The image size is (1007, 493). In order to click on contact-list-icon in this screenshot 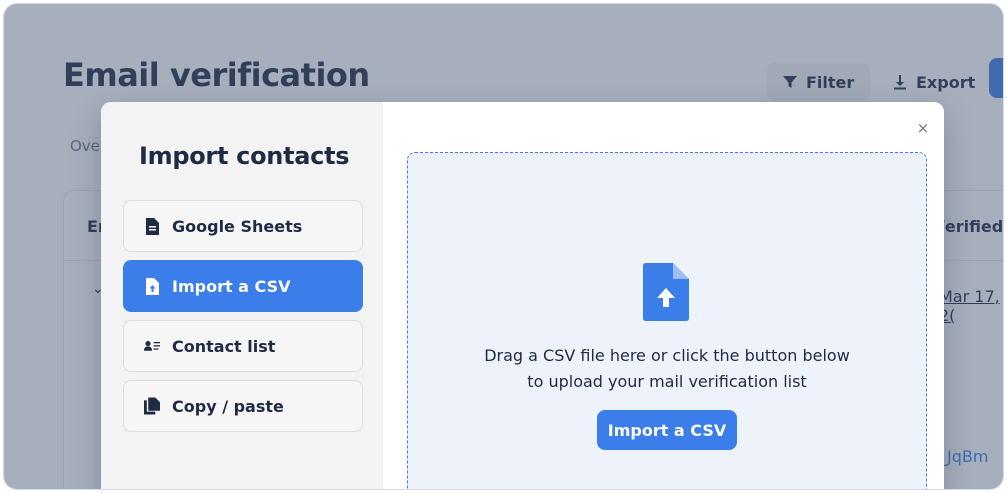, I will do `click(152, 346)`.